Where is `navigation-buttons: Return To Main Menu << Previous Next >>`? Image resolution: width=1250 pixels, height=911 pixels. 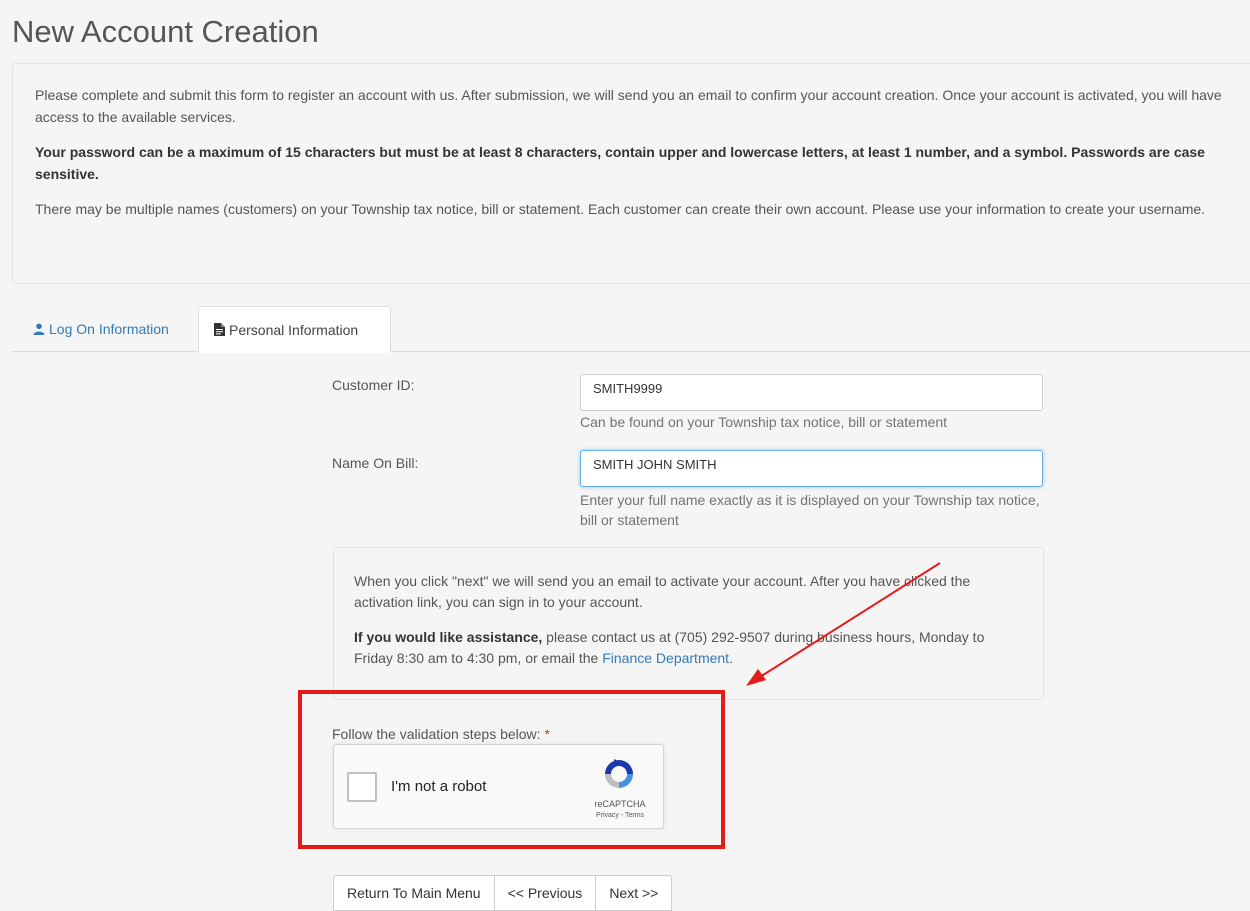
navigation-buttons: Return To Main Menu << Previous Next >> is located at coordinates (503, 893).